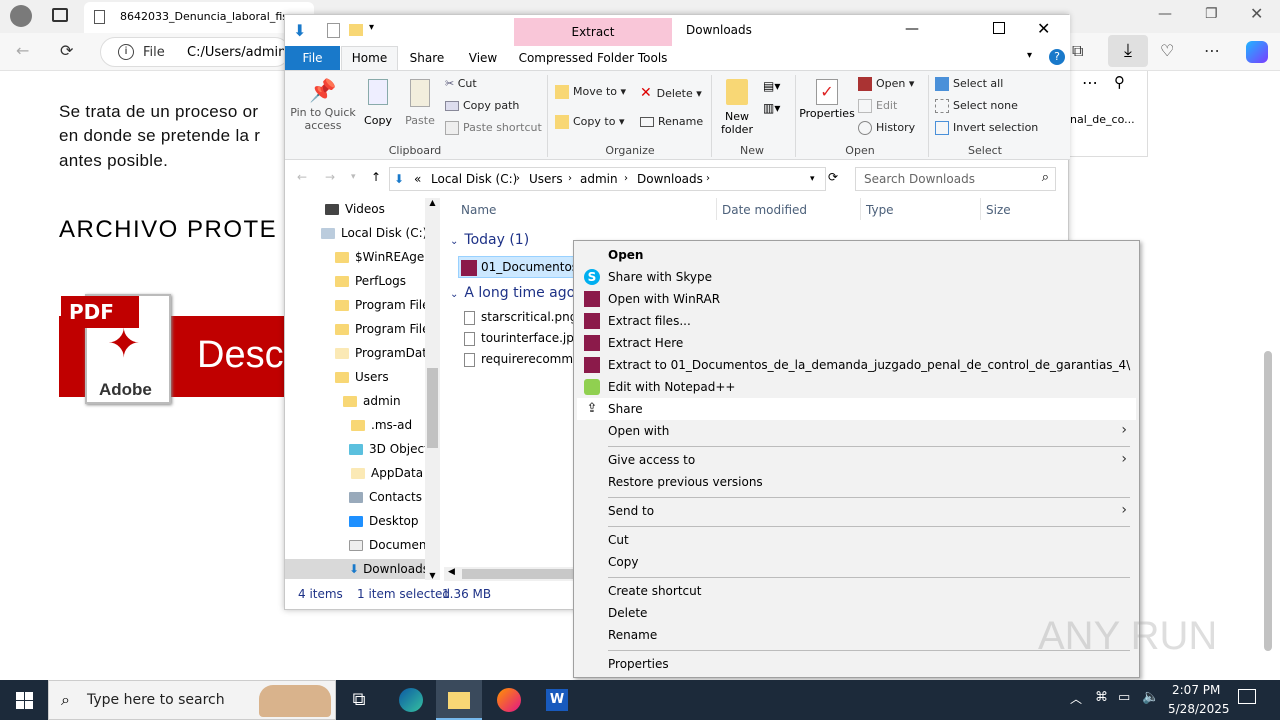 Image resolution: width=1280 pixels, height=720 pixels. I want to click on menu-item-extract-here: Extract Here, so click(645, 343).